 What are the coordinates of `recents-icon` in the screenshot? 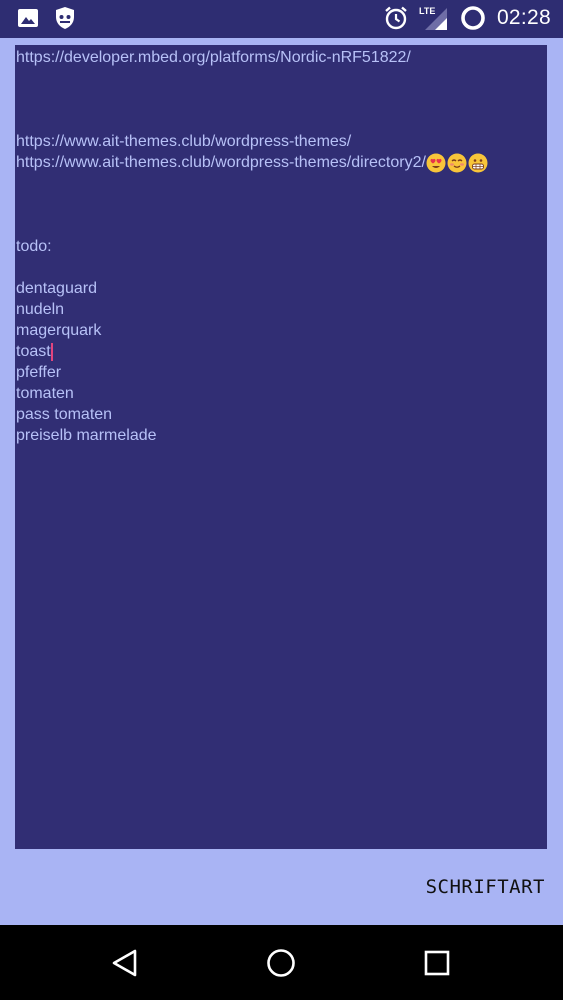 It's located at (437, 963).